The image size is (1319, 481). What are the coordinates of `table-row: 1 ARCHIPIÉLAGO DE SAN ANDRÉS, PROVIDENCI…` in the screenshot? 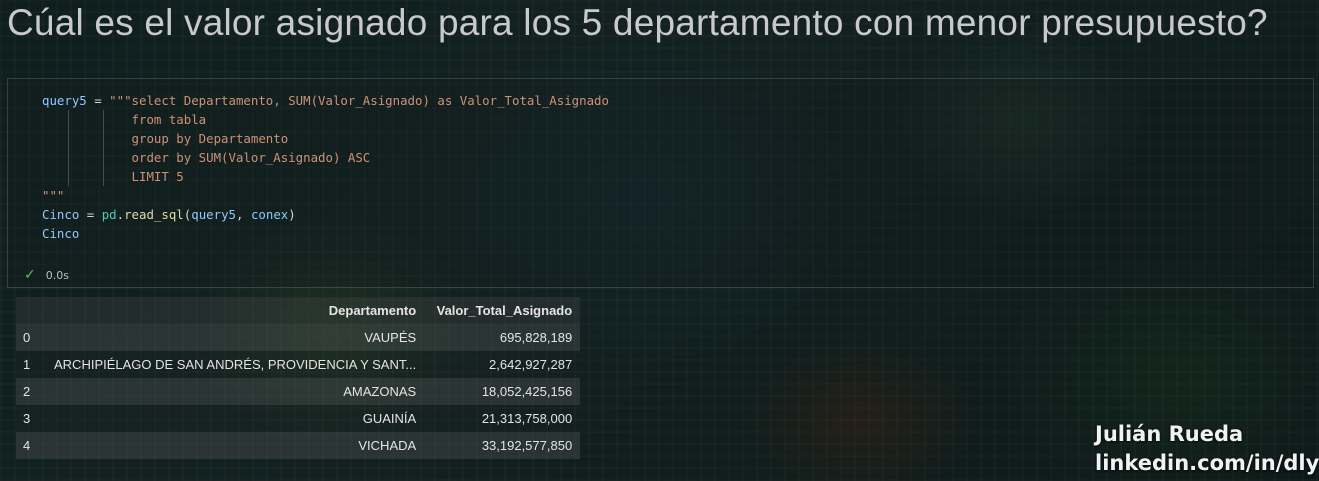 It's located at (298, 364).